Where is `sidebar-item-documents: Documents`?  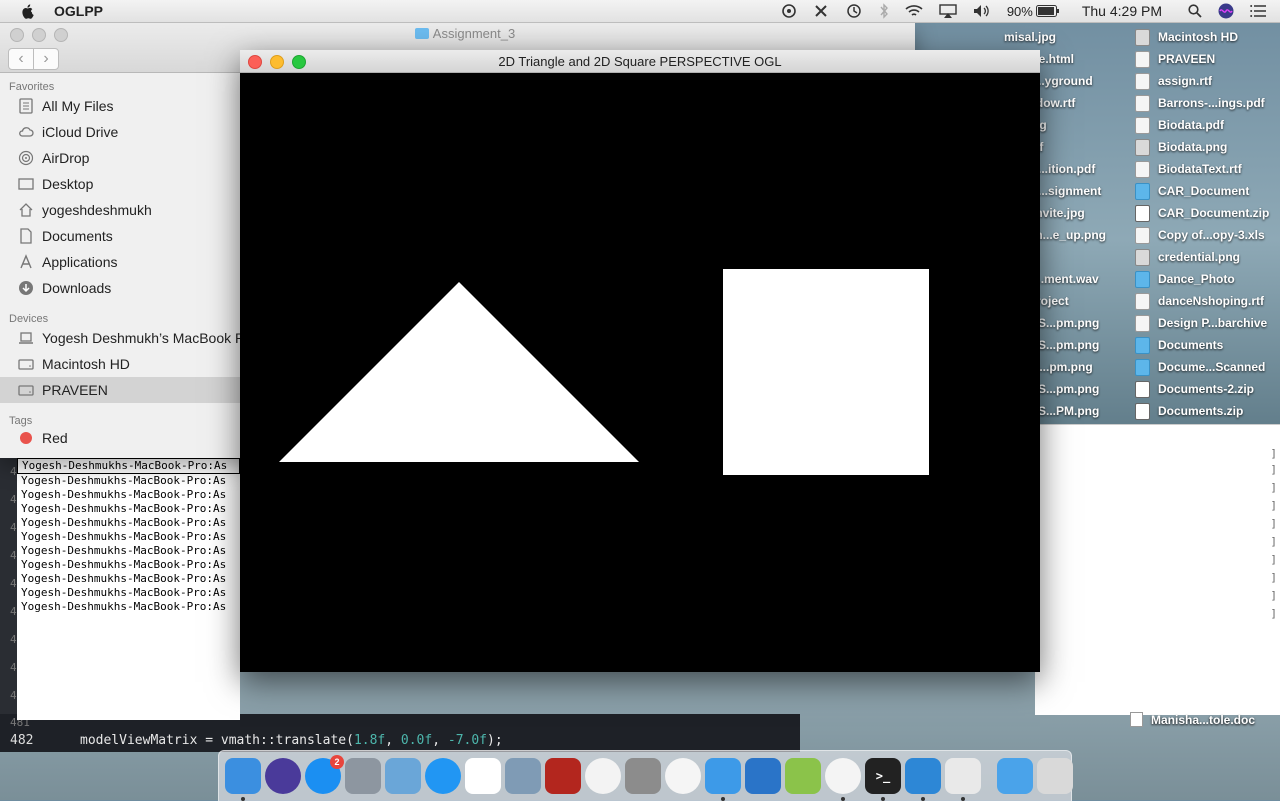 sidebar-item-documents: Documents is located at coordinates (120, 236).